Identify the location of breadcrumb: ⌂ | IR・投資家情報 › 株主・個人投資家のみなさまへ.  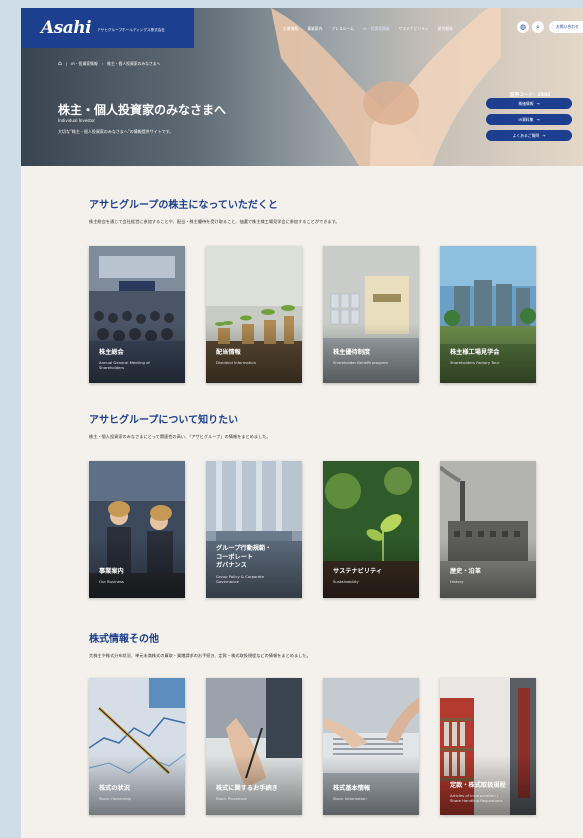
(109, 63).